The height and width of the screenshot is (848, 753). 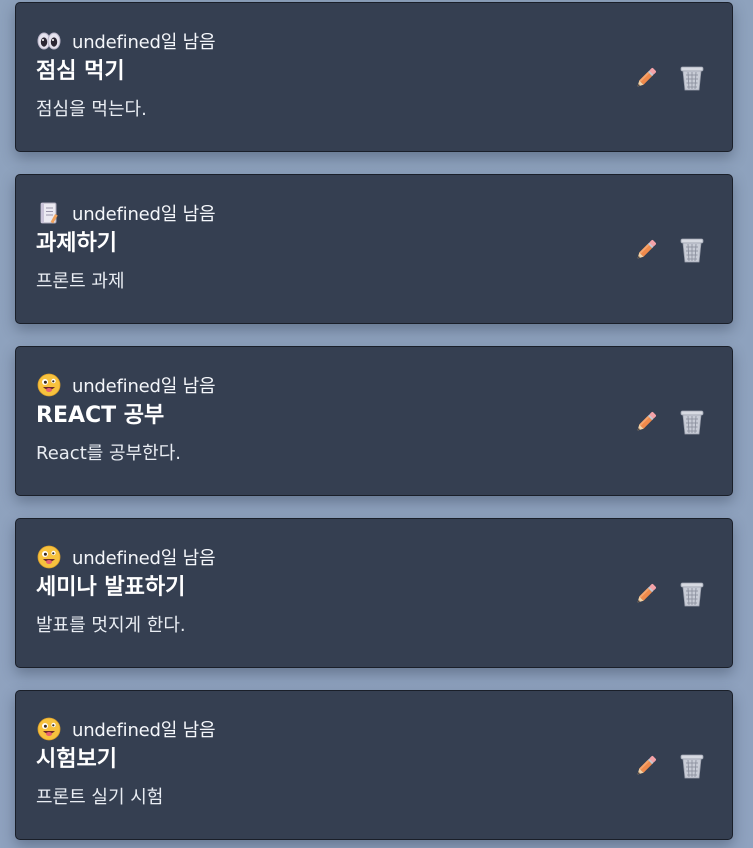 I want to click on todo-title: 점심 먹기, so click(x=80, y=71).